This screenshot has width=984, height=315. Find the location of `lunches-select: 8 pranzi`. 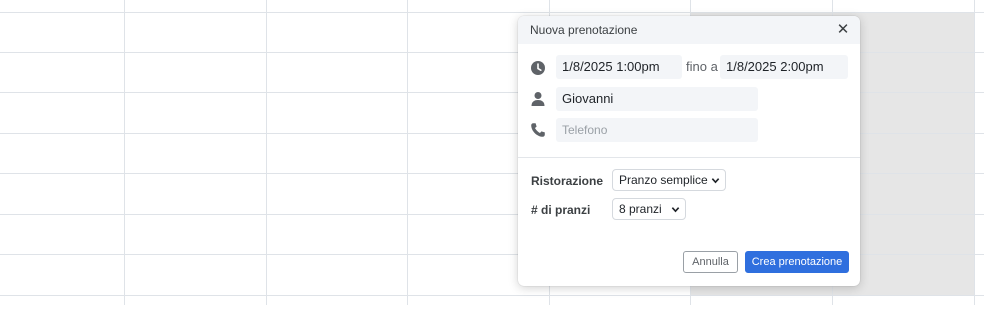

lunches-select: 8 pranzi is located at coordinates (649, 209).